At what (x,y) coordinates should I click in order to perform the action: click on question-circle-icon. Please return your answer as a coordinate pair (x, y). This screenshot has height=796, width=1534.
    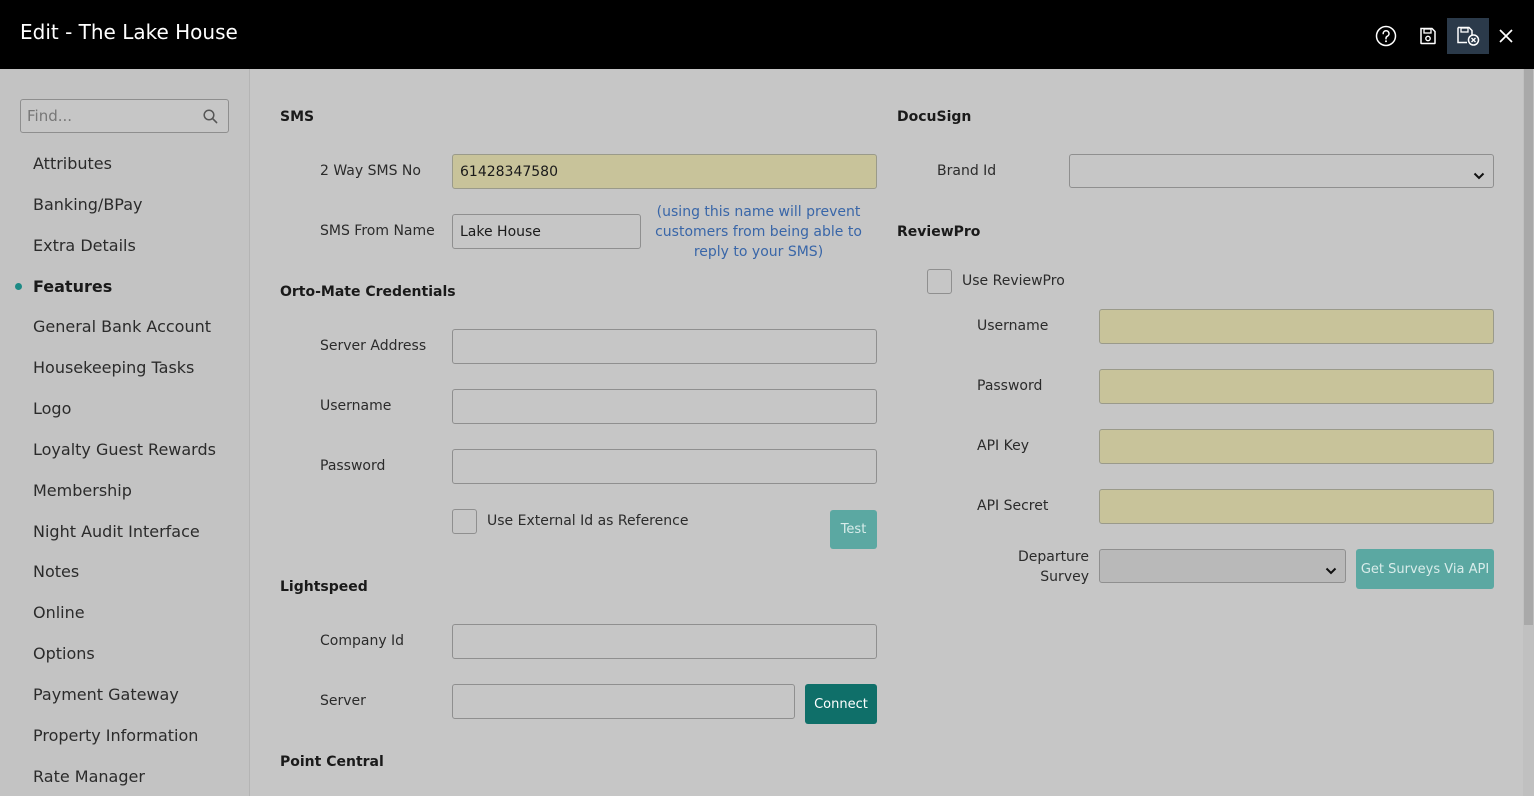
    Looking at the image, I should click on (1386, 36).